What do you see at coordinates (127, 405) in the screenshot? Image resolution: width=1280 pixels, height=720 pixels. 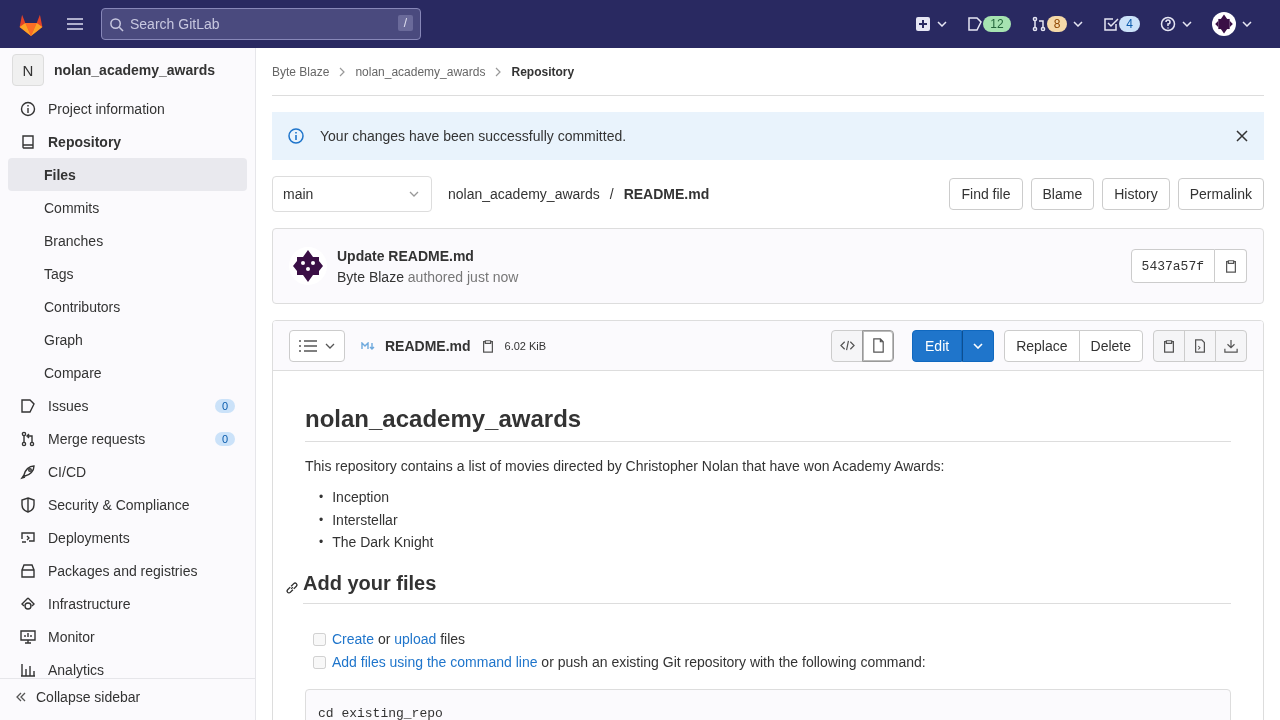 I see `sidebar-item: Issues 0` at bounding box center [127, 405].